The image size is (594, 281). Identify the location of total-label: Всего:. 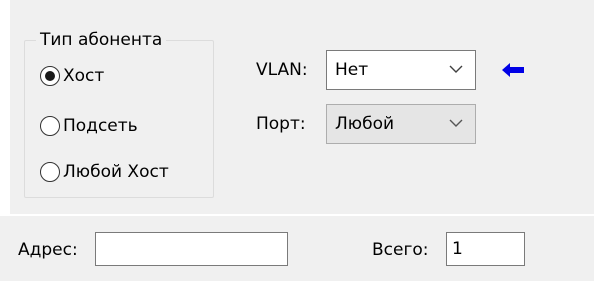
(400, 250).